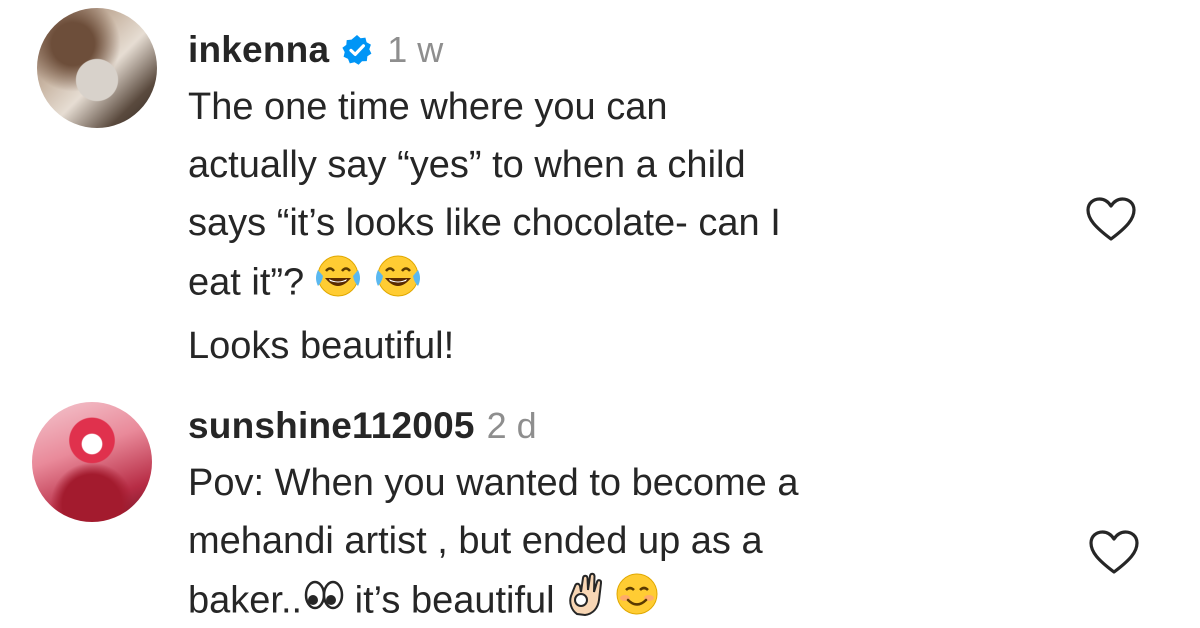  Describe the element at coordinates (331, 426) in the screenshot. I see `username: sunshine112005` at that location.